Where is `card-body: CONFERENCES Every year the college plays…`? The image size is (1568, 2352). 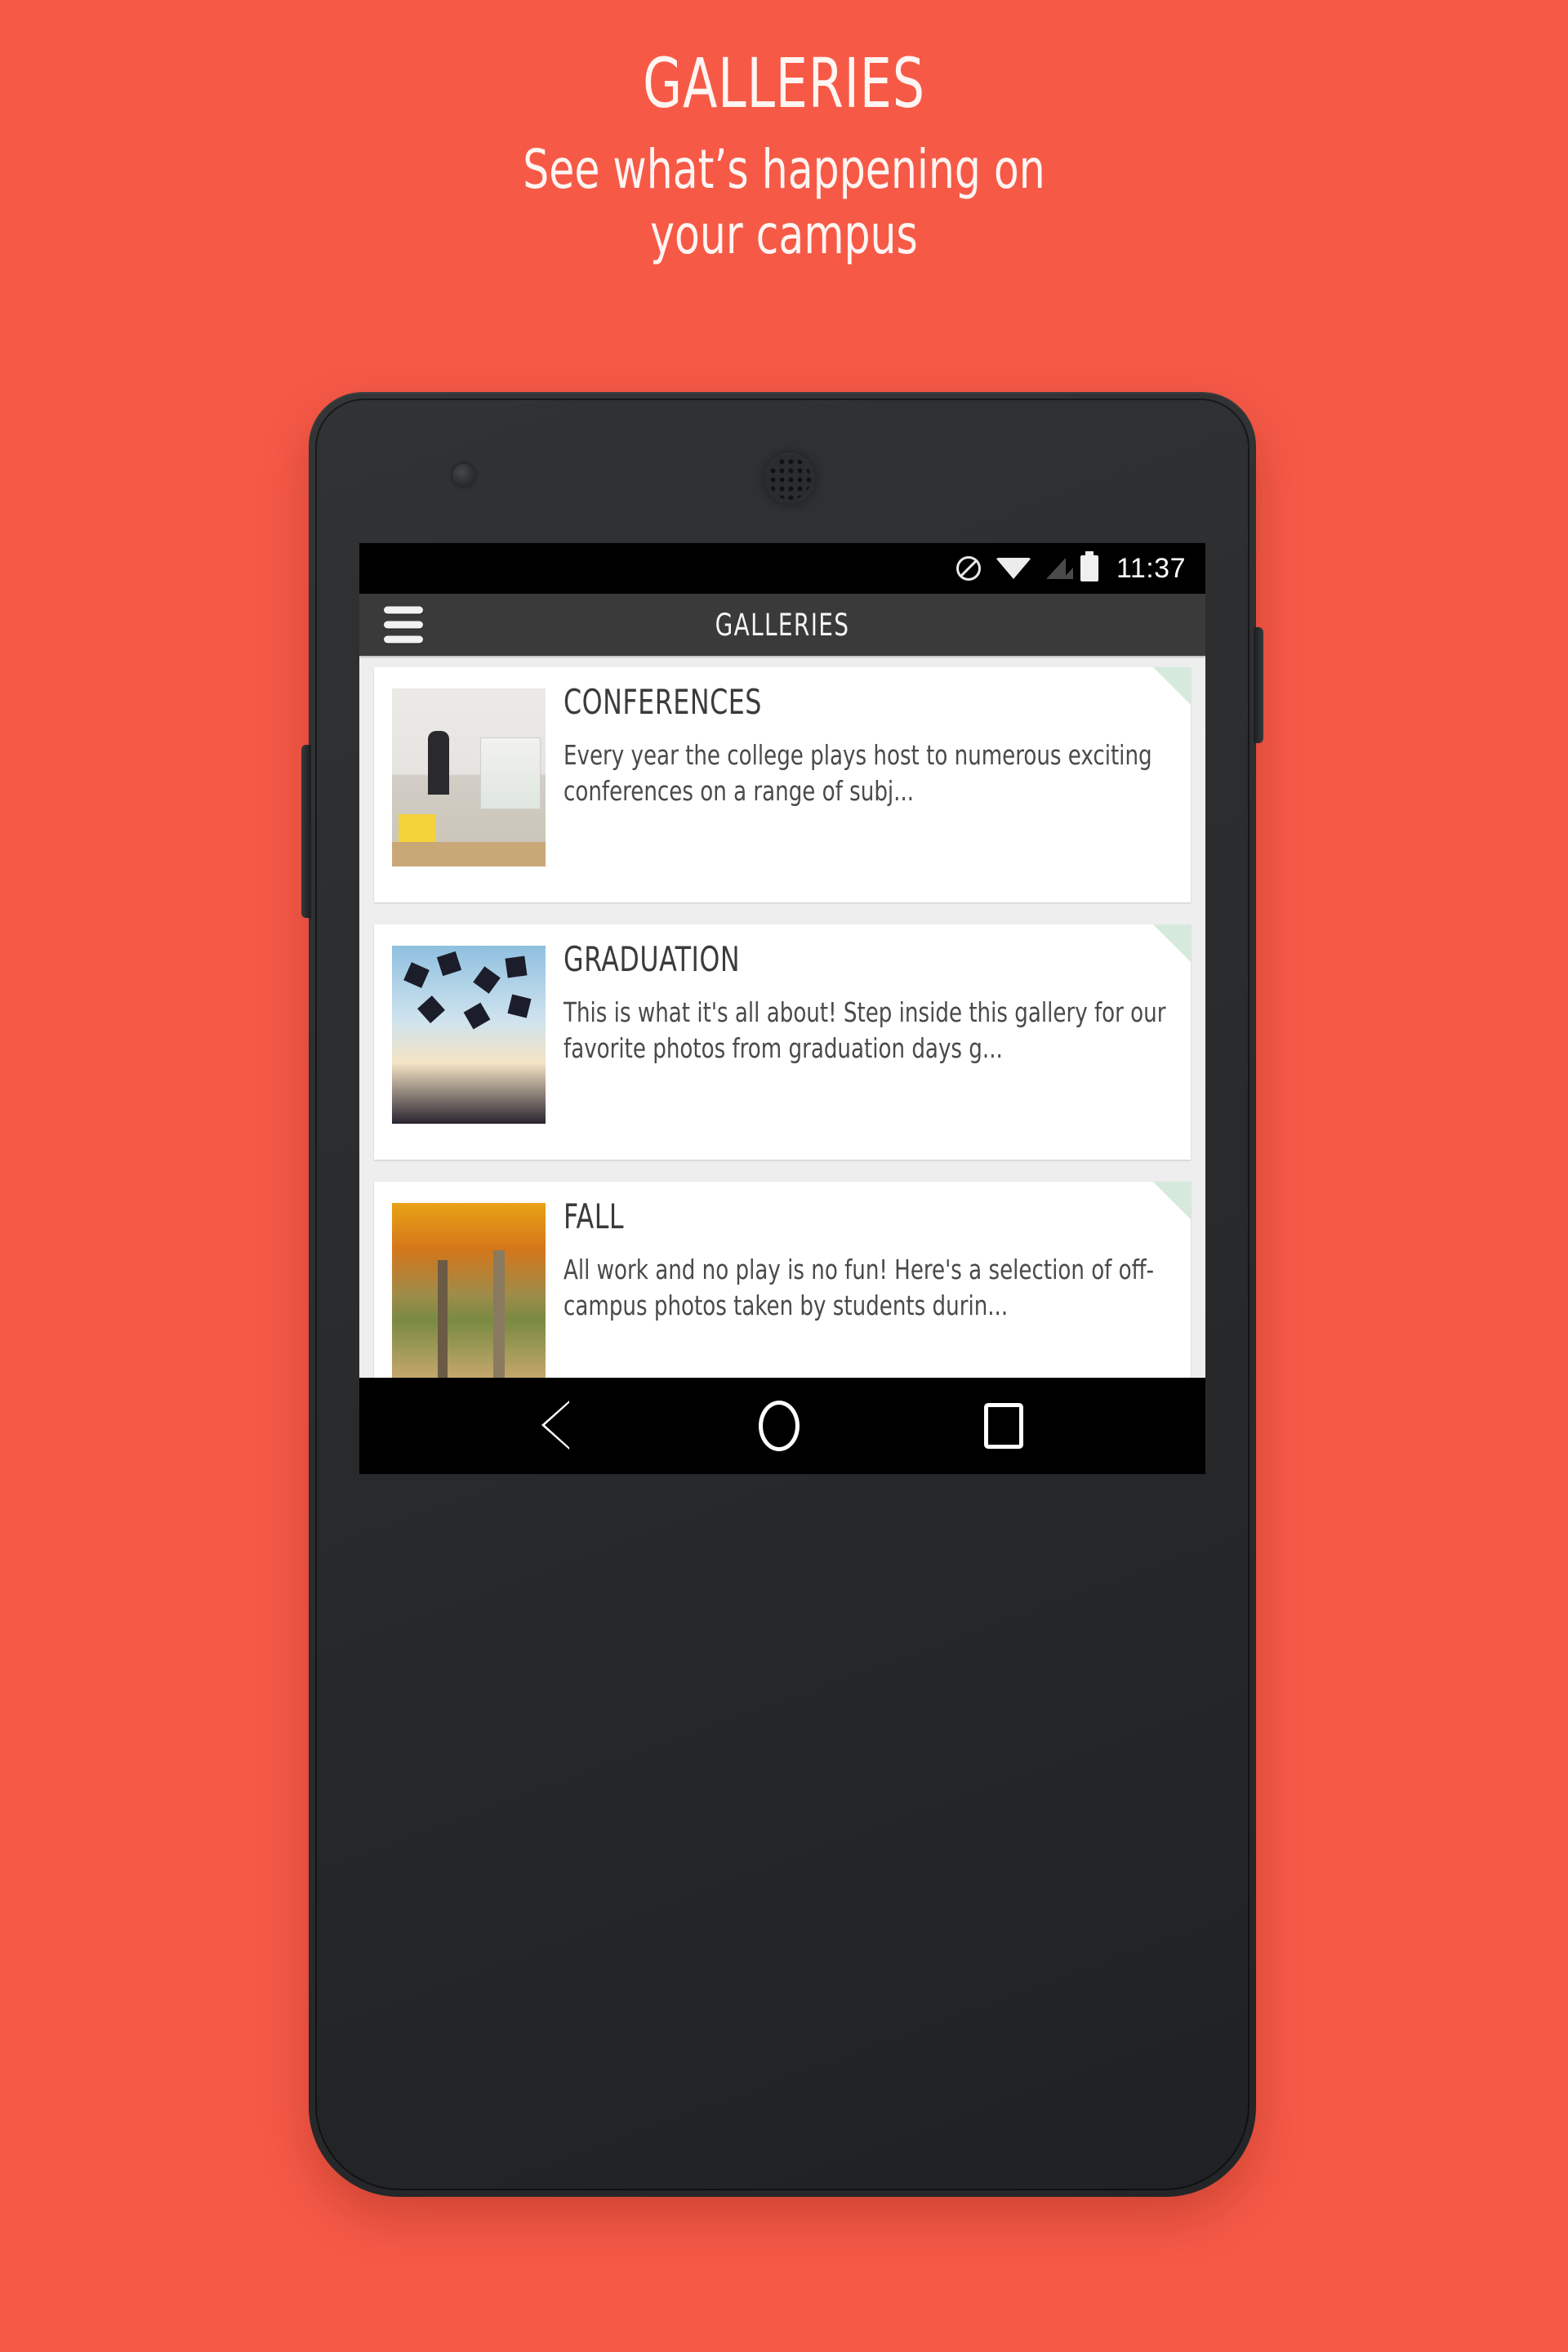
card-body: CONFERENCES Every year the college plays… is located at coordinates (869, 737).